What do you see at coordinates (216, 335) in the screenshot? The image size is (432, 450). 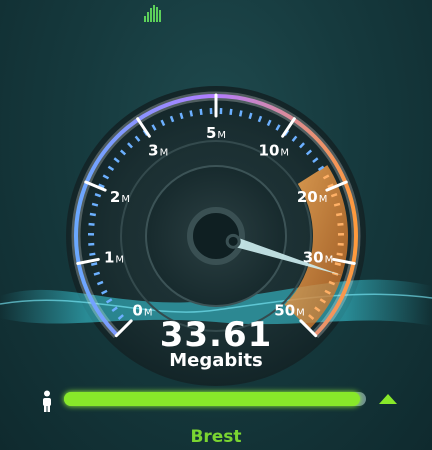 I see `speed-value: 33.61` at bounding box center [216, 335].